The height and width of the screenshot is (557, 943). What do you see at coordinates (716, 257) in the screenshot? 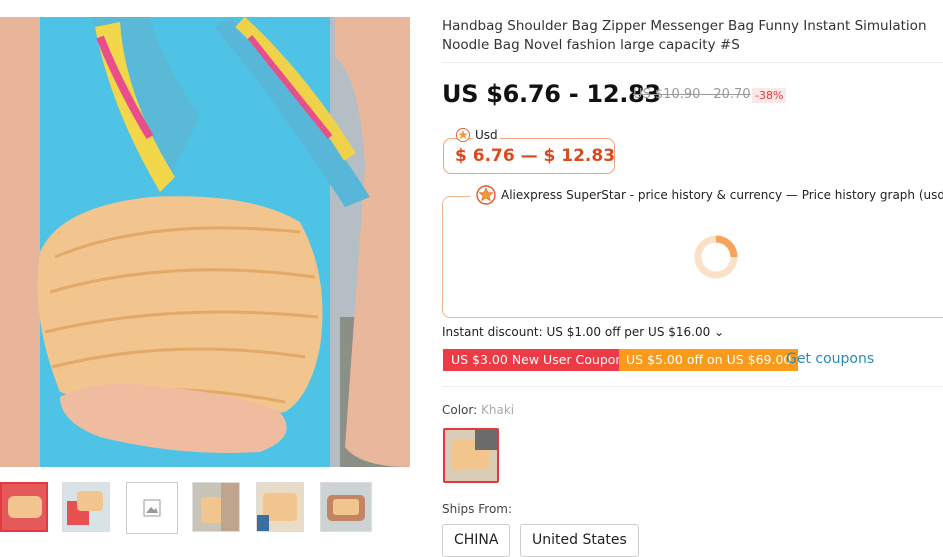
I see `loading-spinner-icon` at bounding box center [716, 257].